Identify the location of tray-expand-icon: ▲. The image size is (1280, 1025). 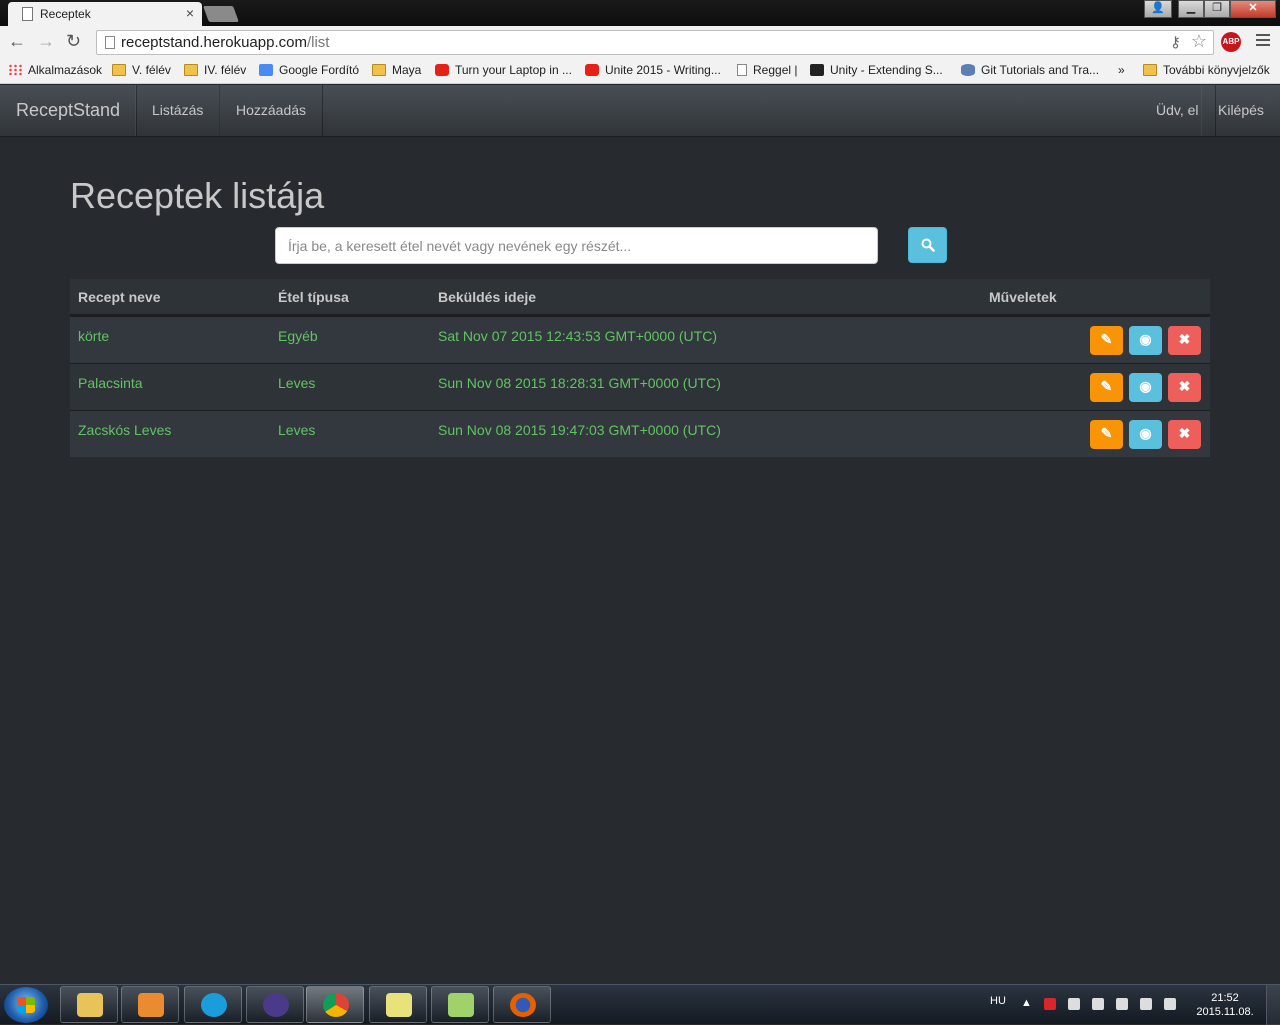
(1026, 1003).